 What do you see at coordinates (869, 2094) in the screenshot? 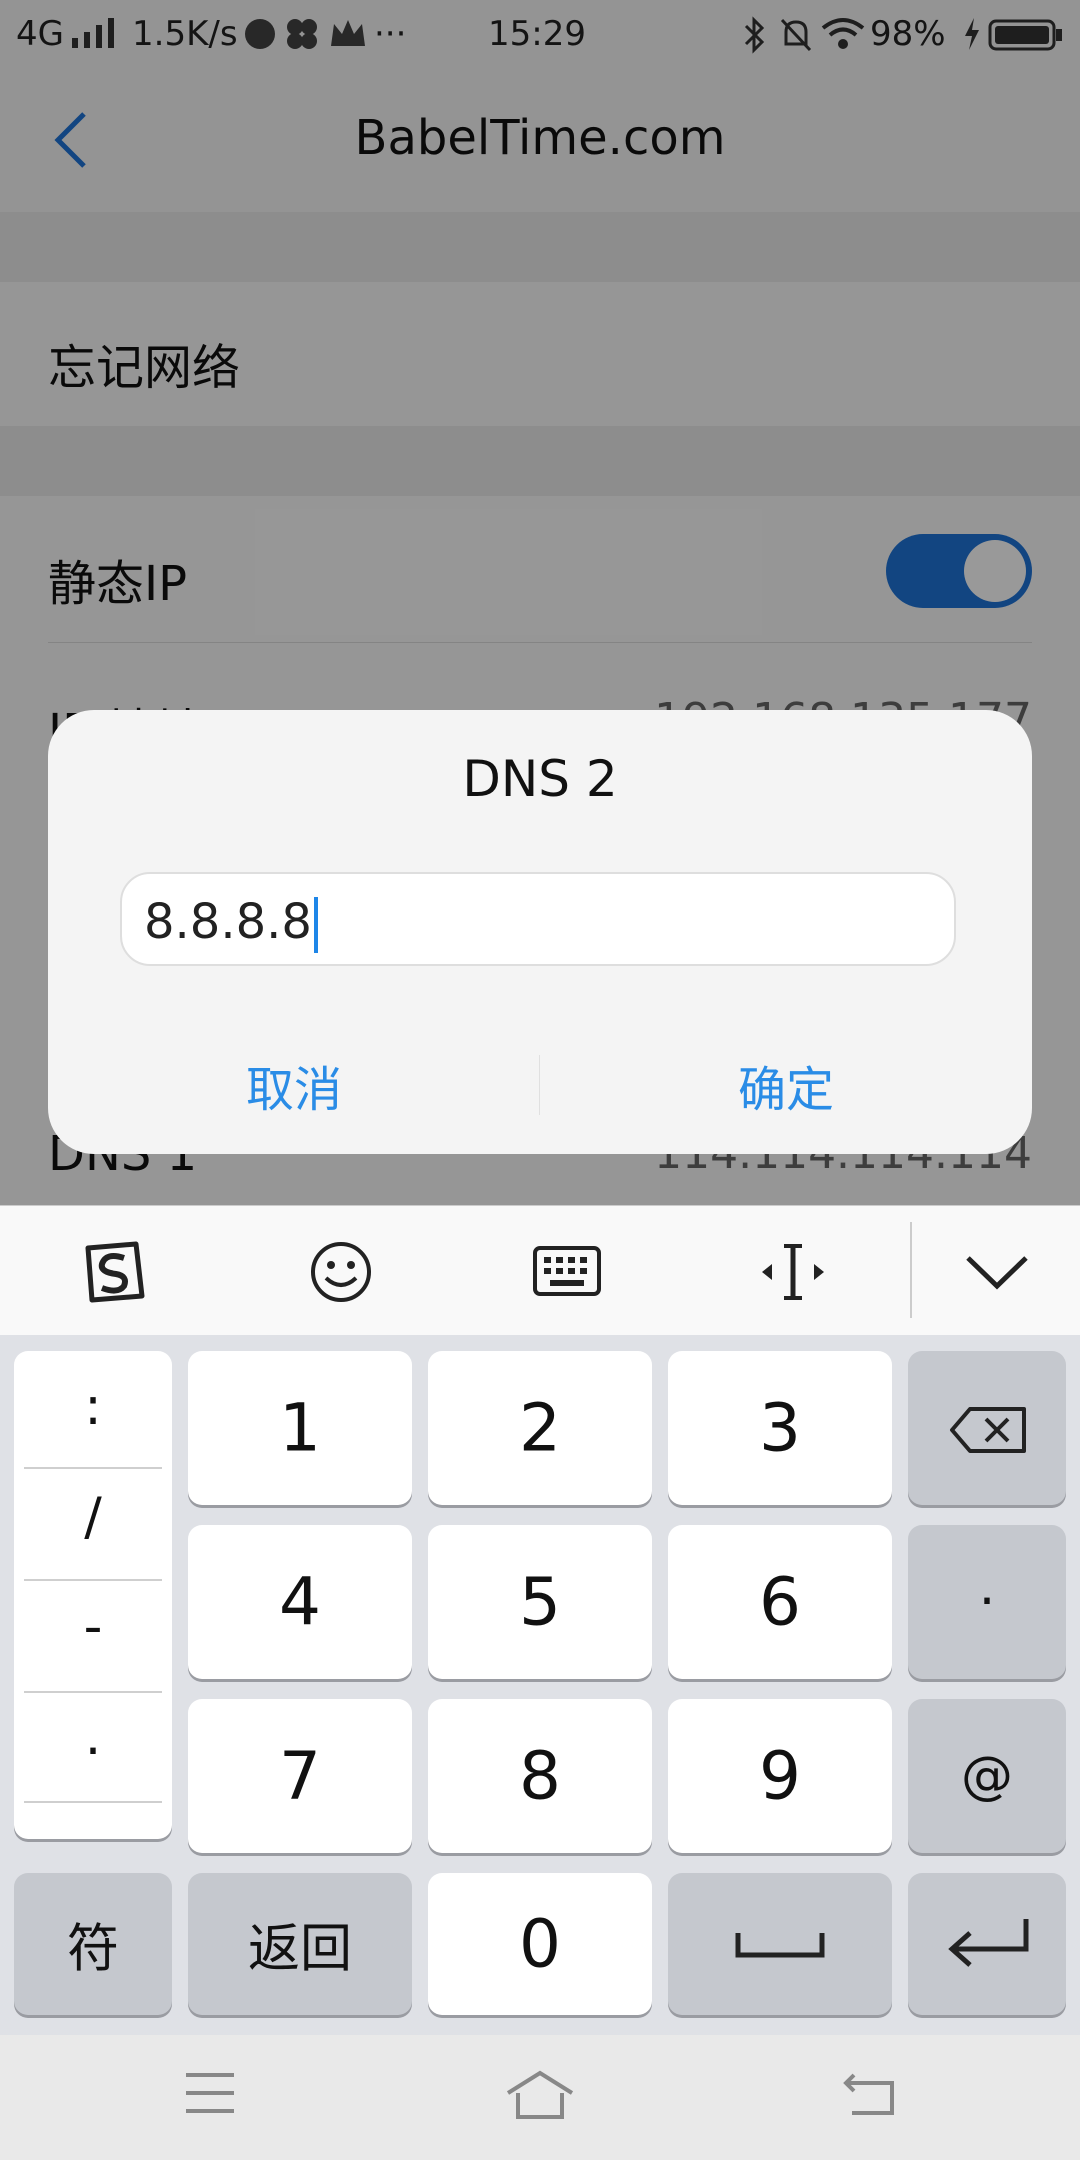
I see `back-nav-icon` at bounding box center [869, 2094].